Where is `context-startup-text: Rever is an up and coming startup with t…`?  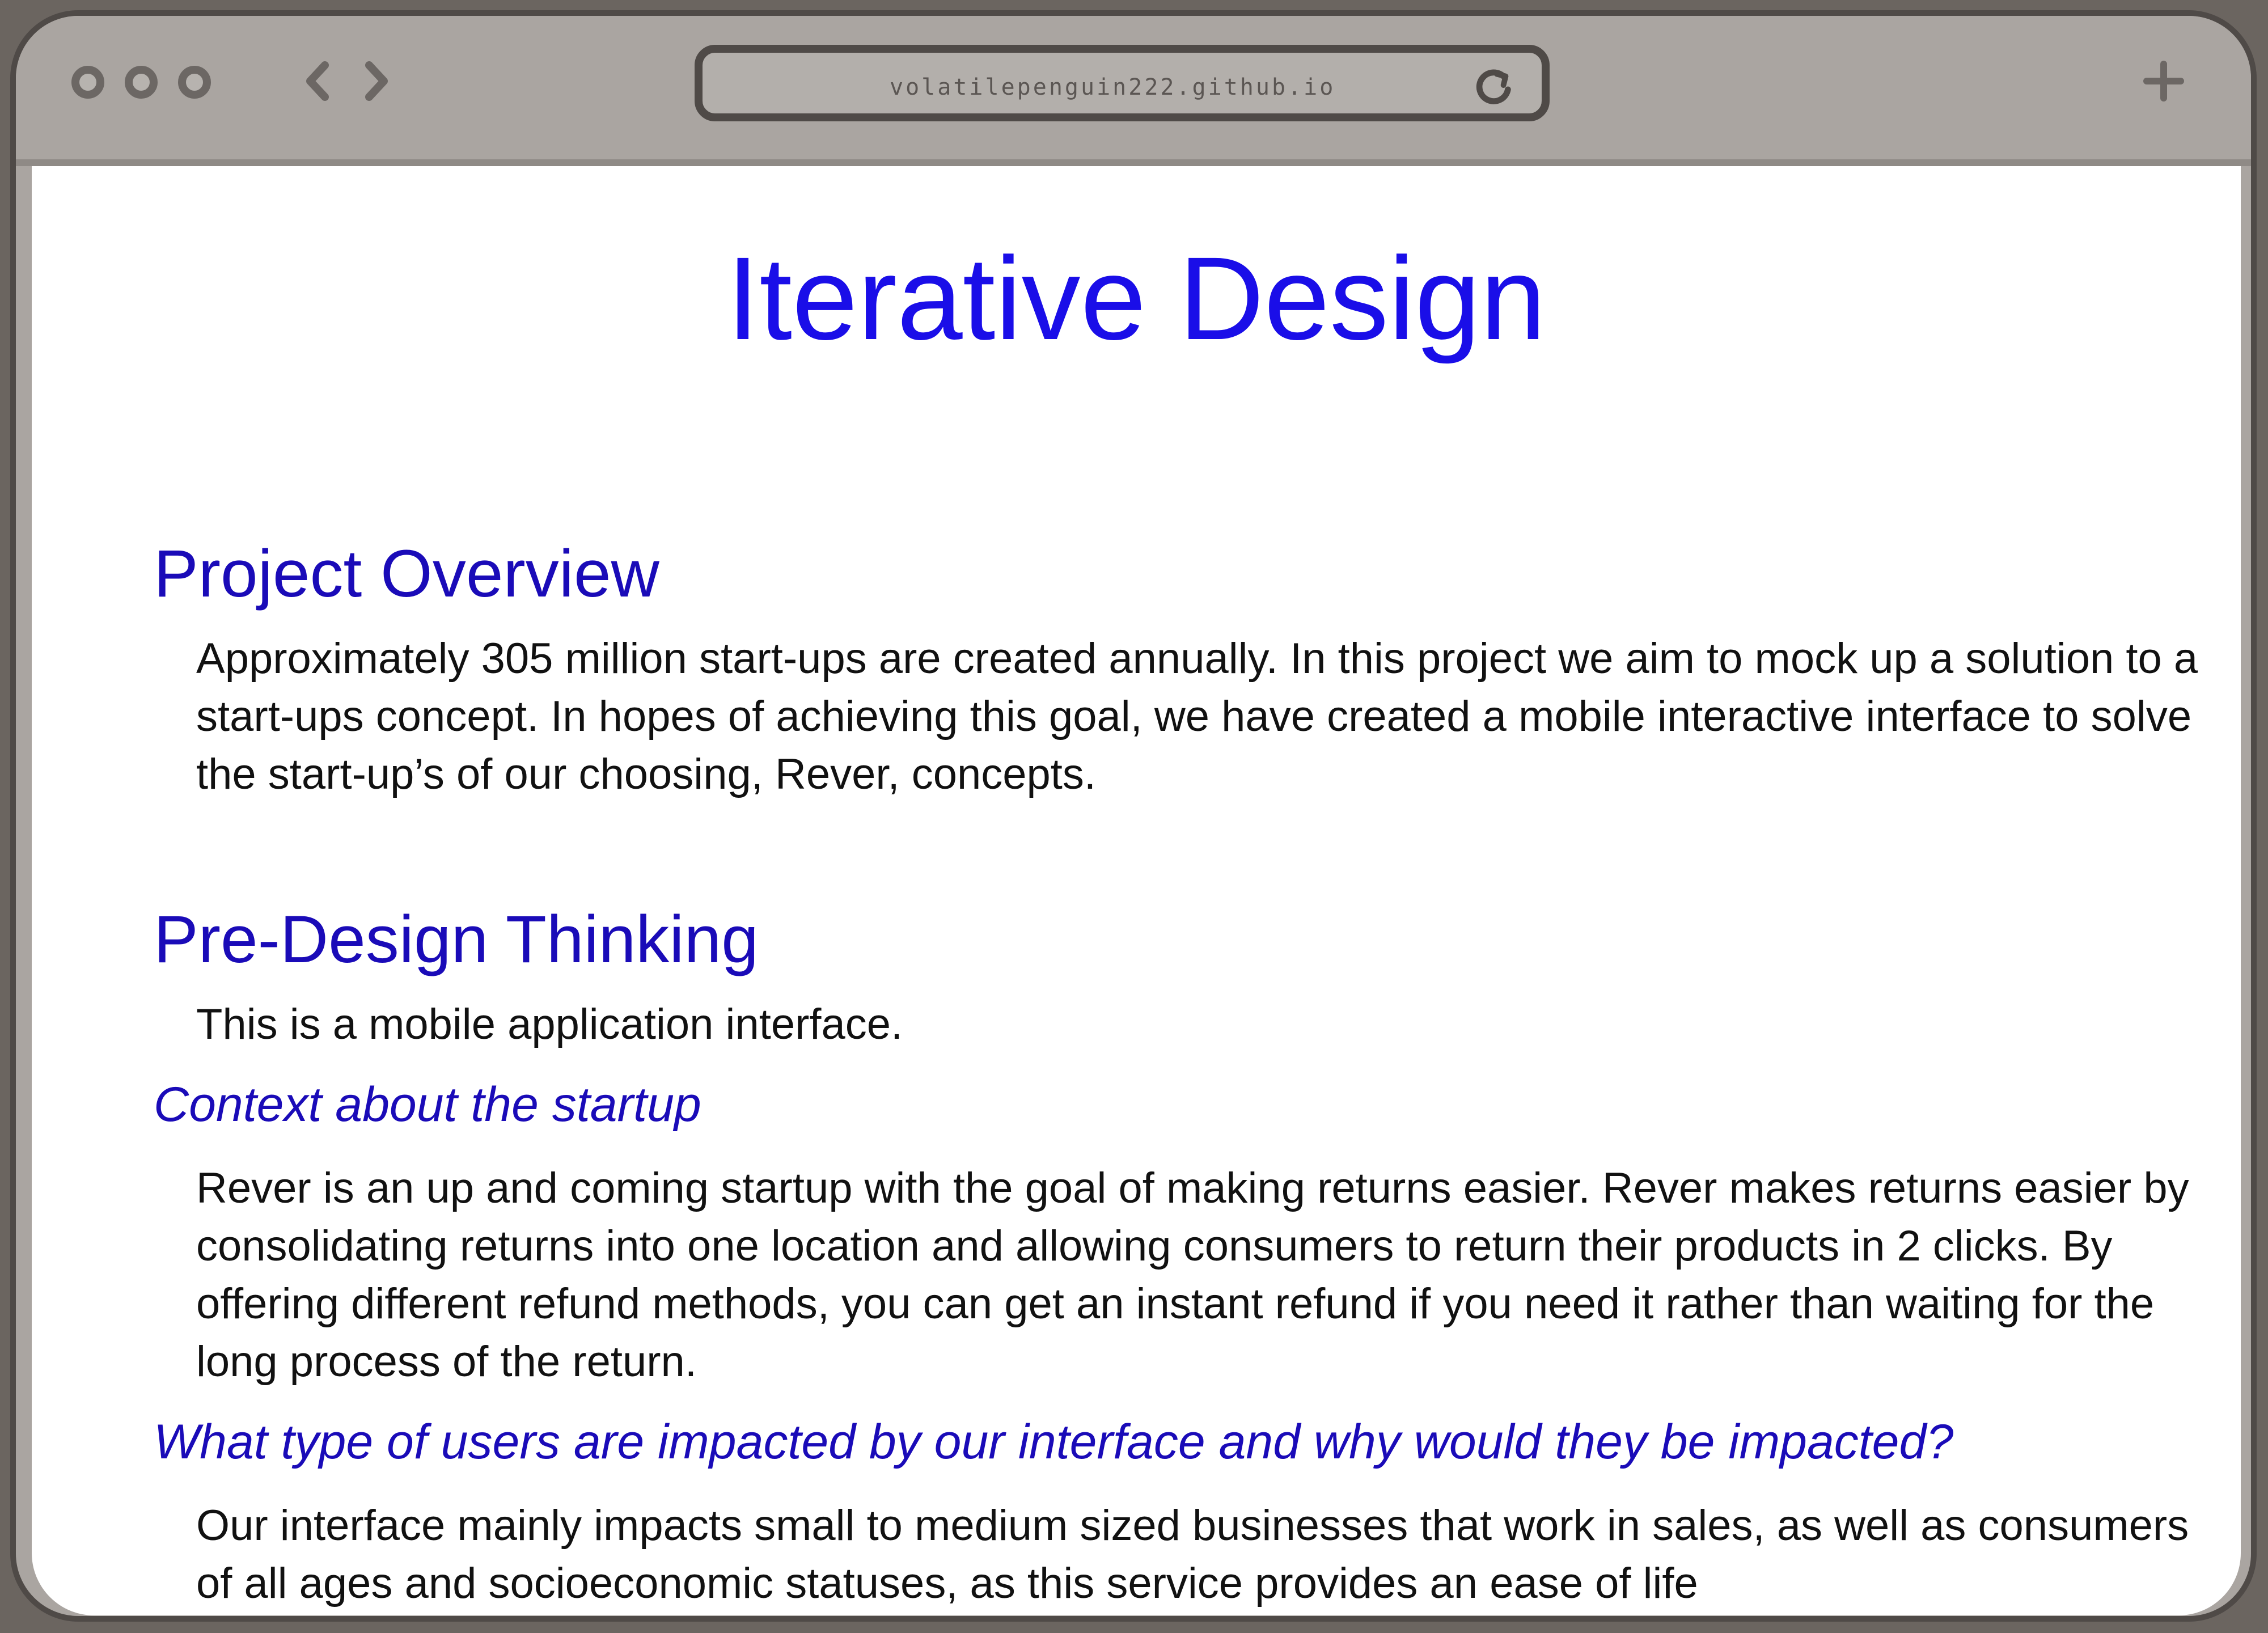
context-startup-text: Rever is an up and coming startup with t… is located at coordinates (1192, 1275).